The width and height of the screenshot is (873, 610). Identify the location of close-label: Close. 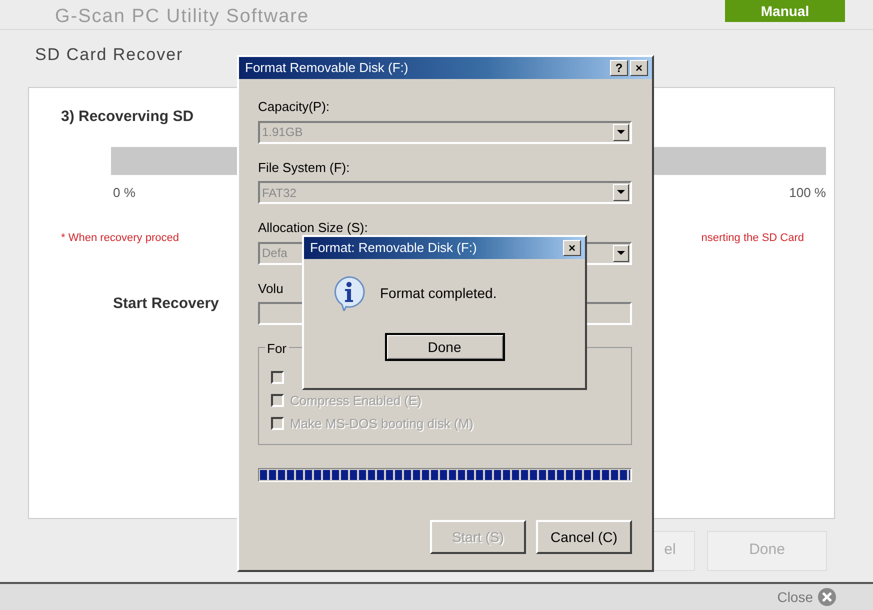
(795, 597).